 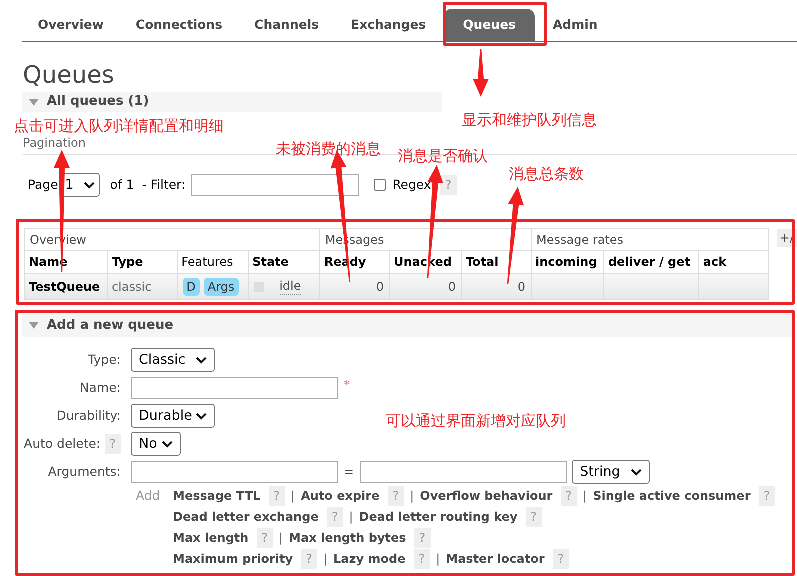 I want to click on page-count: of 1, so click(x=122, y=185).